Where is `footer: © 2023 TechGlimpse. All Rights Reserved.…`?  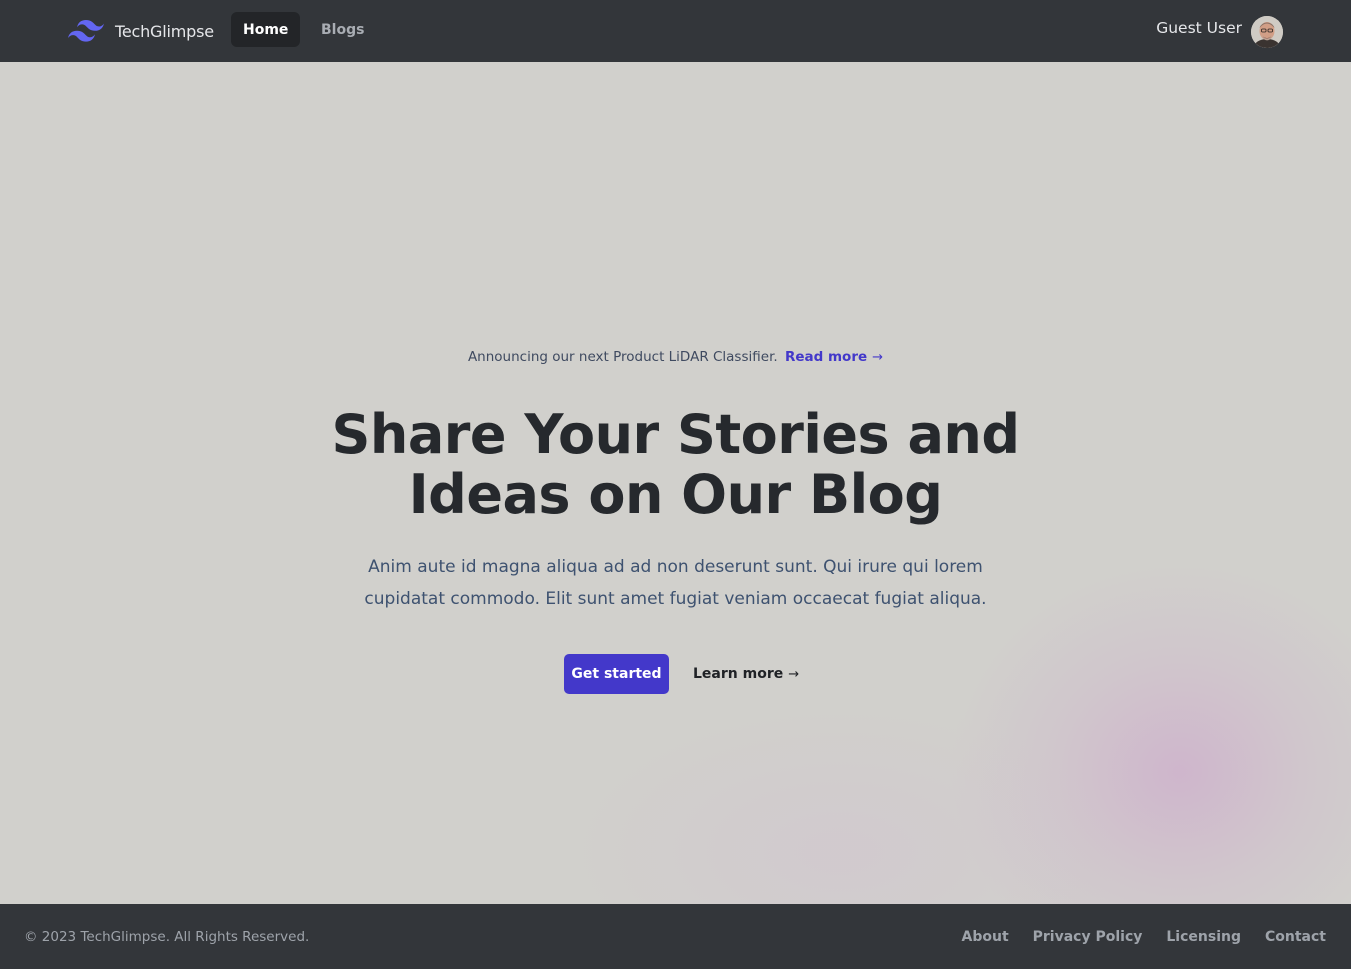 footer: © 2023 TechGlimpse. All Rights Reserved.… is located at coordinates (675, 936).